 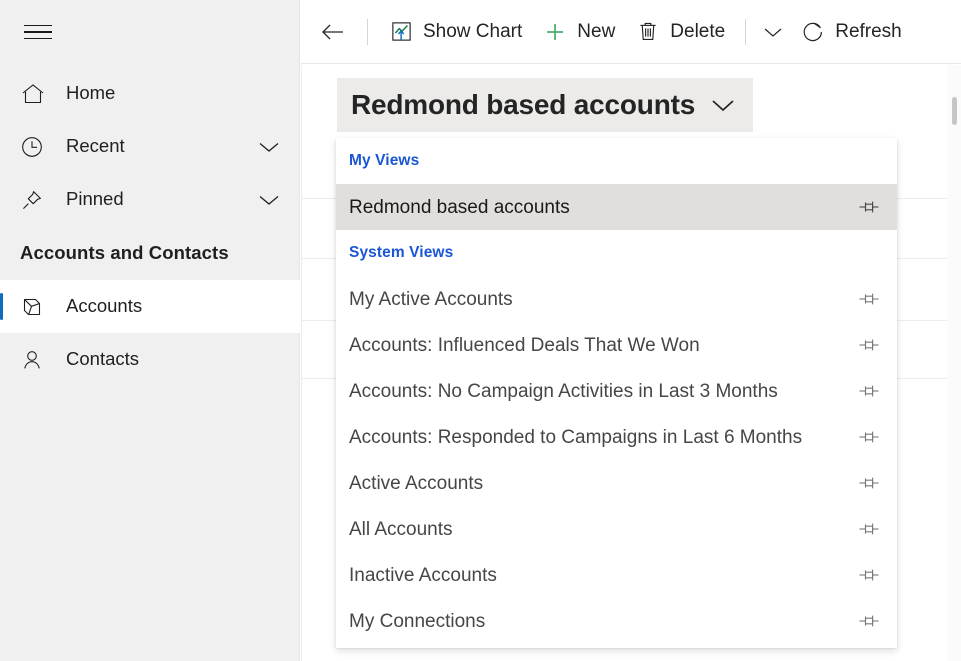 What do you see at coordinates (813, 32) in the screenshot?
I see `refresh-icon` at bounding box center [813, 32].